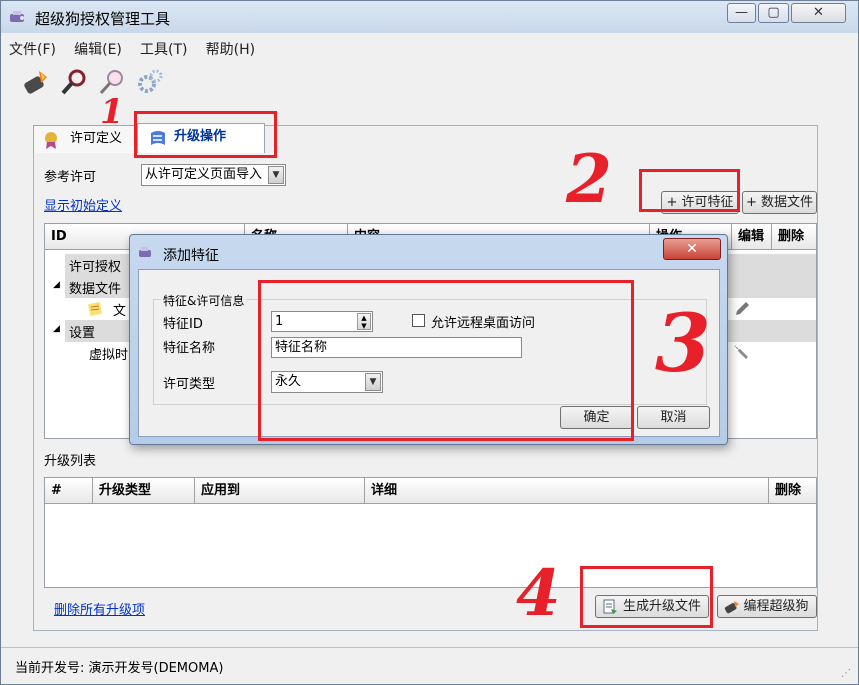  What do you see at coordinates (109, 355) in the screenshot?
I see `tree-item-virtual-time: 虚拟时` at bounding box center [109, 355].